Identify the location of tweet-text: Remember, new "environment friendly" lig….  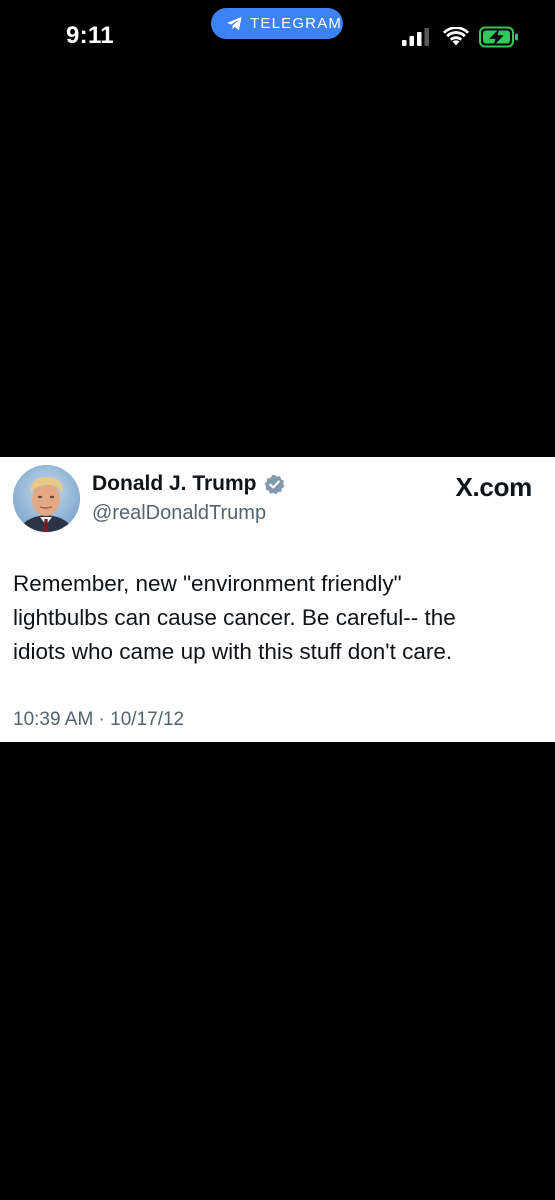
(277, 618).